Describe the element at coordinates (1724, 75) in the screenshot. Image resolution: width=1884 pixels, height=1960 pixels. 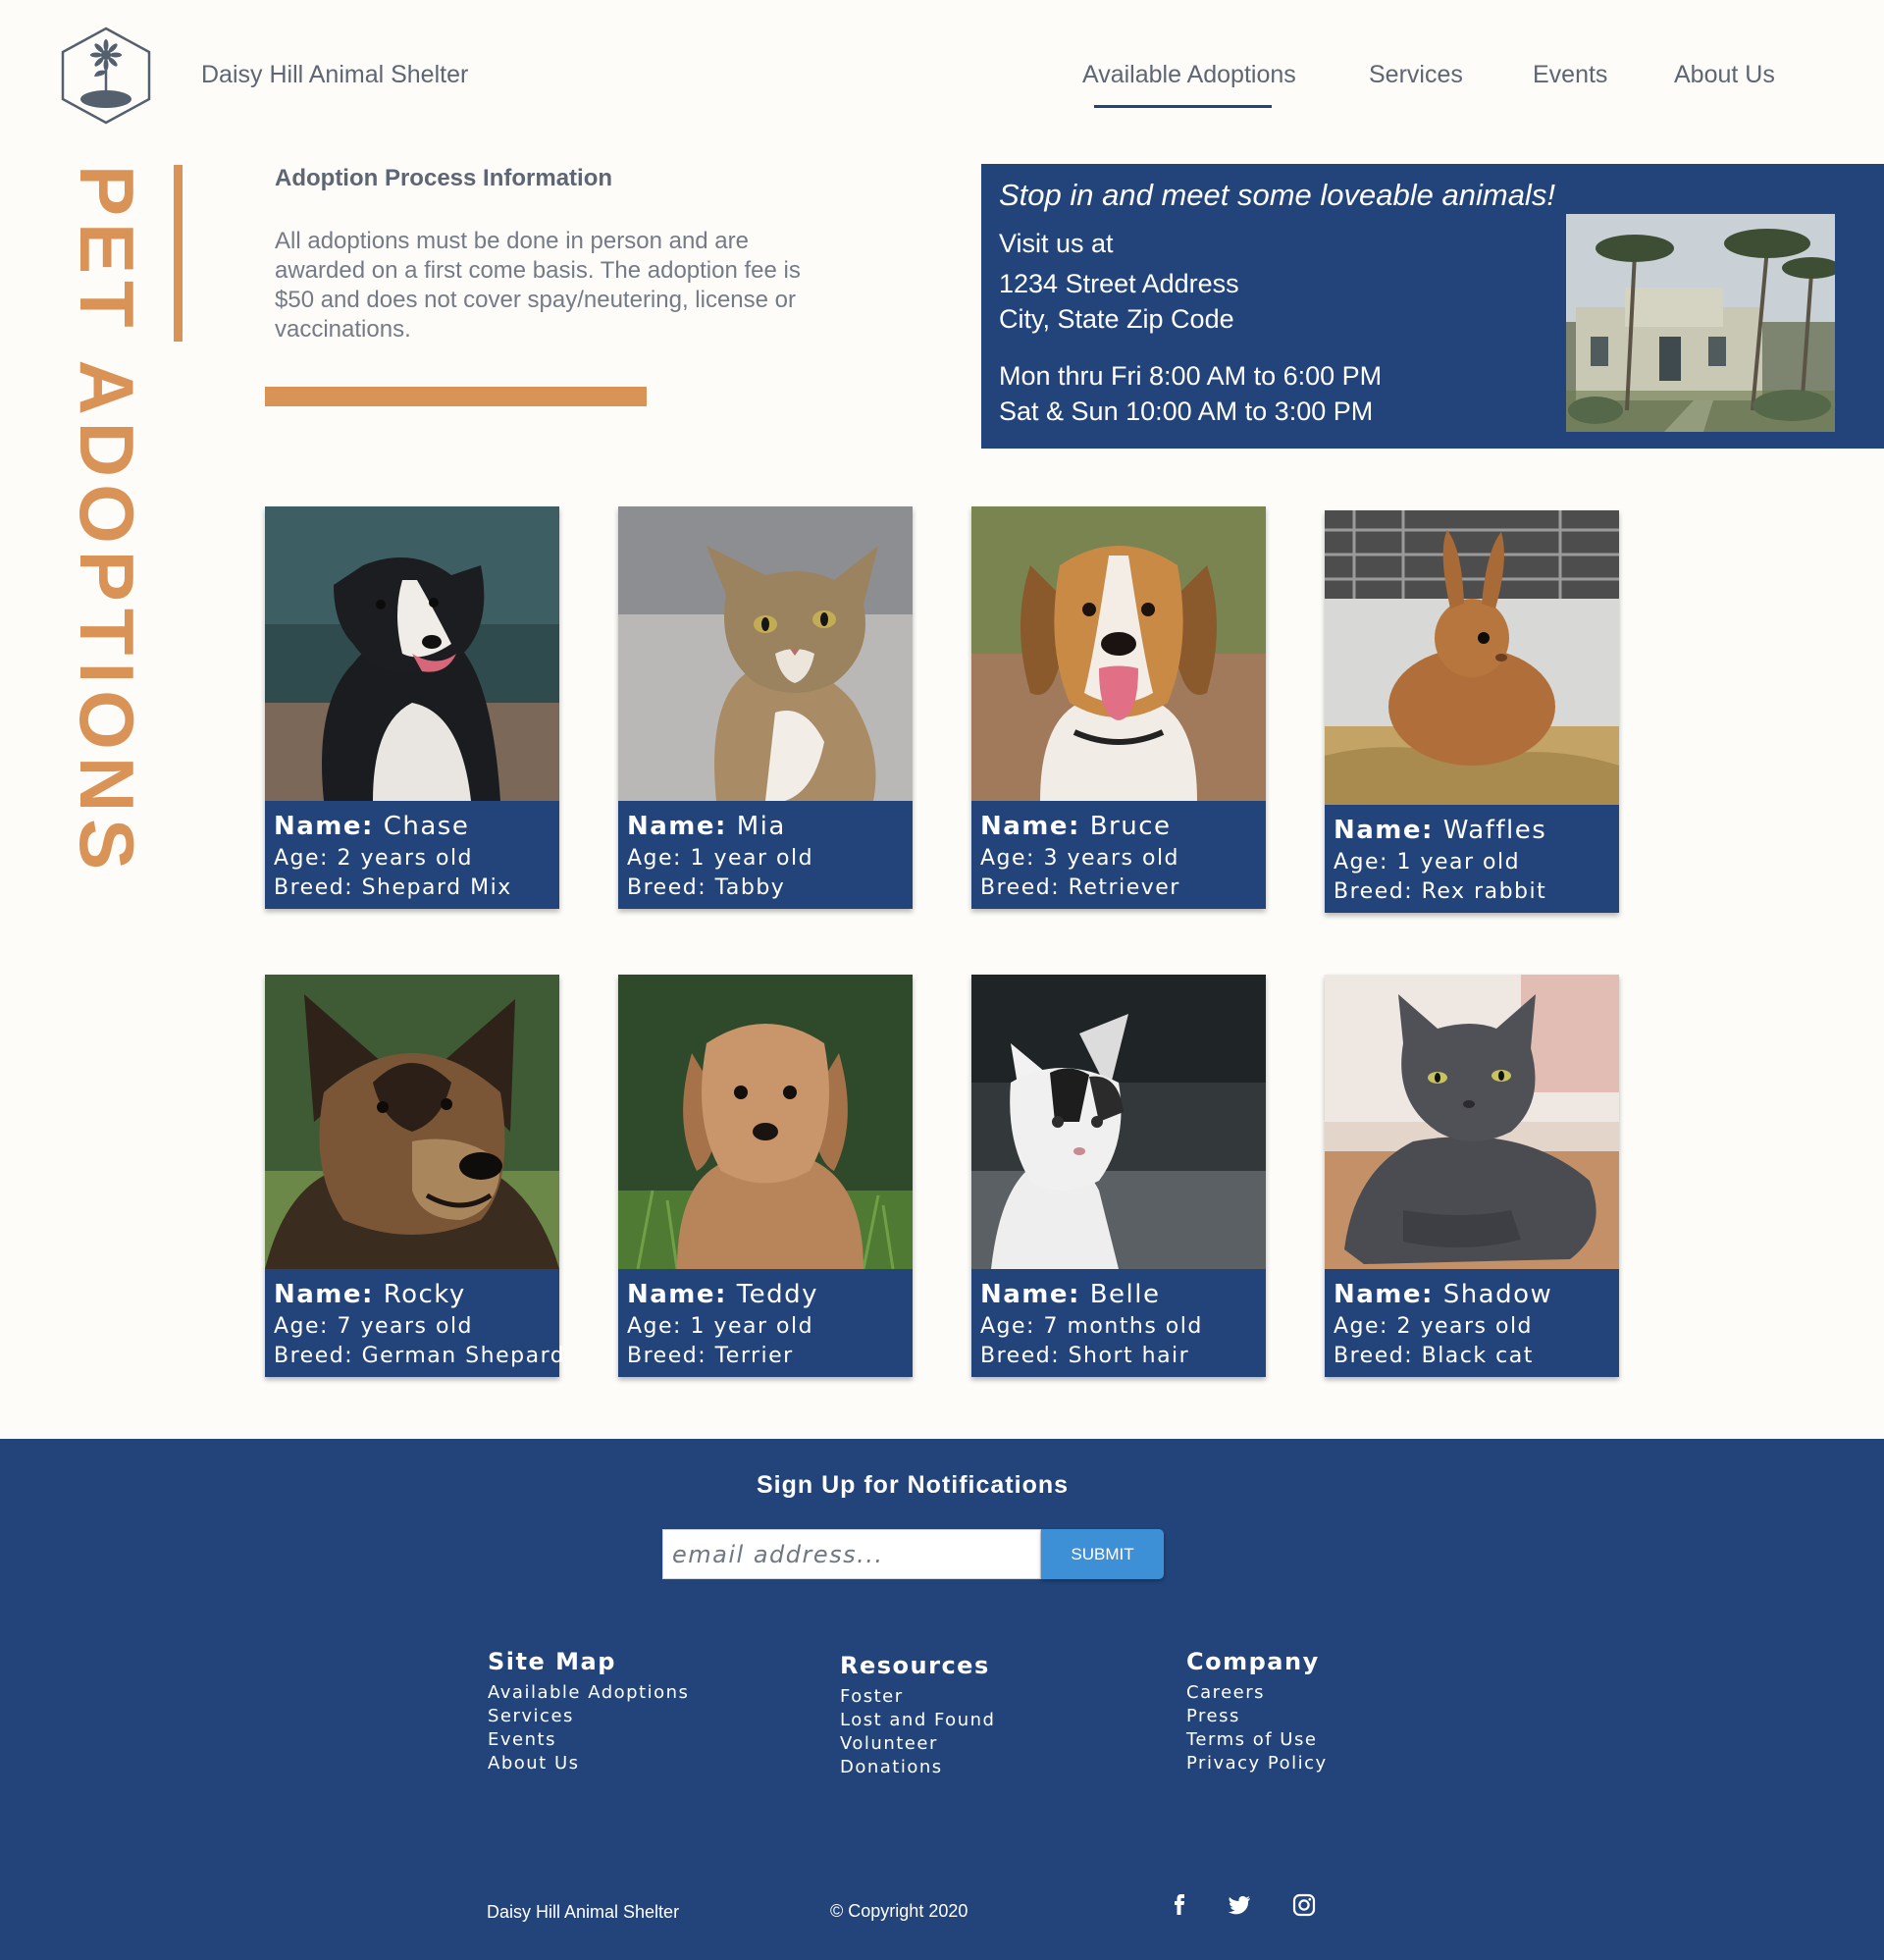
I see `nav-about-us: About Us` at that location.